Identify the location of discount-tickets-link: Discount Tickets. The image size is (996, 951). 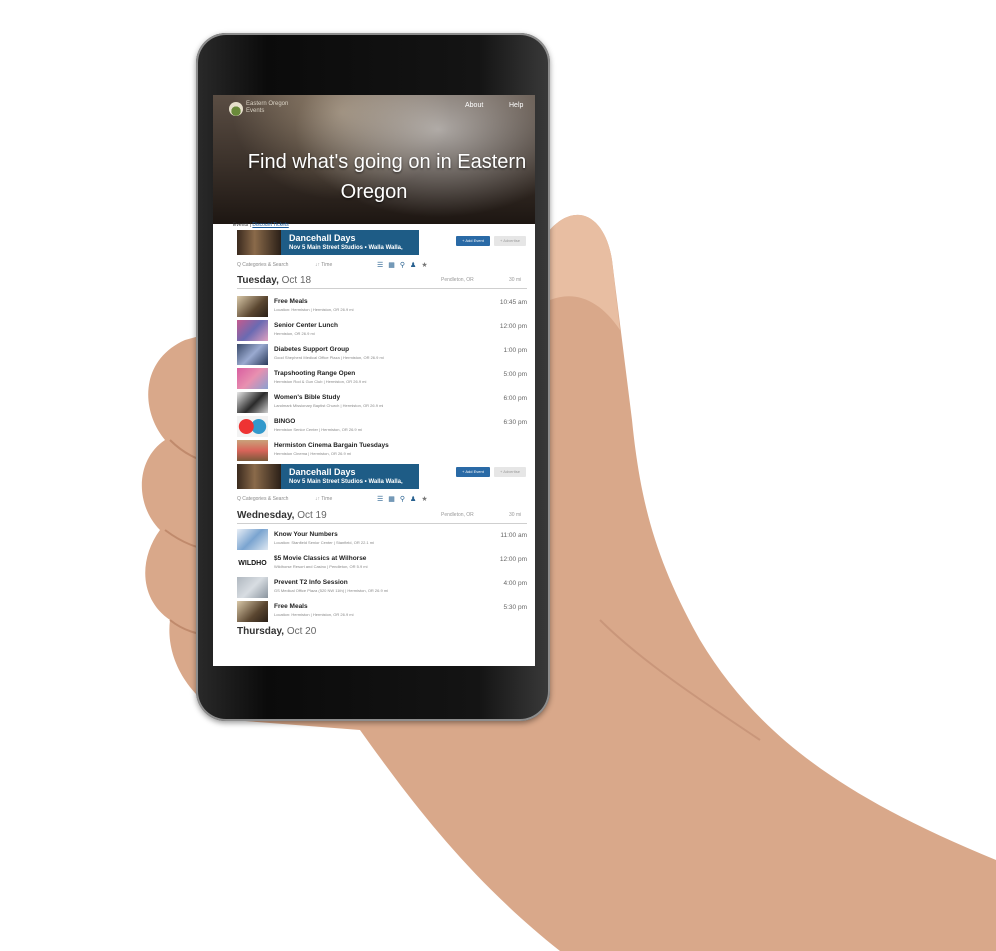
(270, 225).